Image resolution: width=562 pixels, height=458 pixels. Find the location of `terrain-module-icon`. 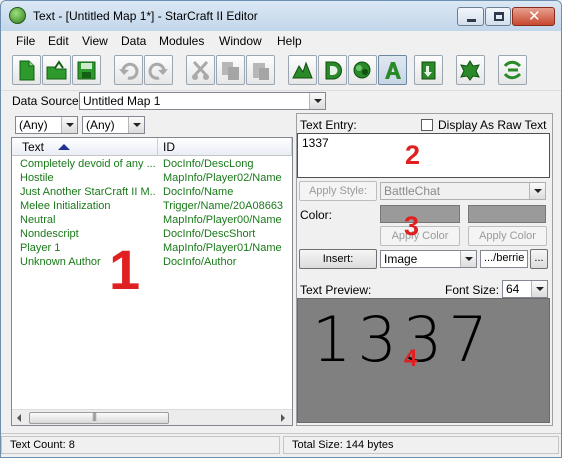

terrain-module-icon is located at coordinates (302, 70).